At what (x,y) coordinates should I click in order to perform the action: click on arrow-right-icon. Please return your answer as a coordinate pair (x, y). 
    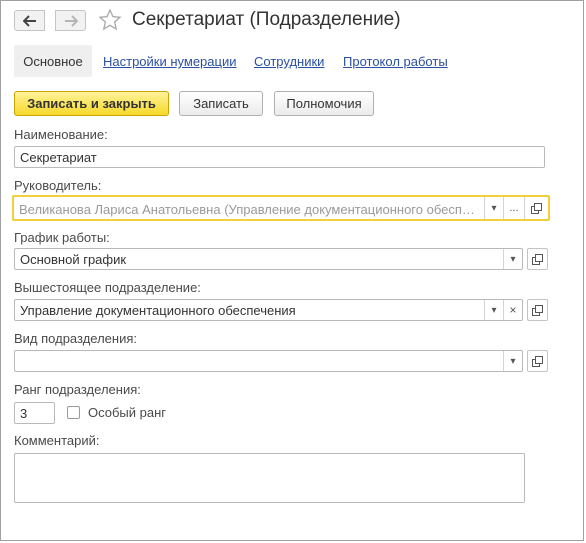
    Looking at the image, I should click on (71, 20).